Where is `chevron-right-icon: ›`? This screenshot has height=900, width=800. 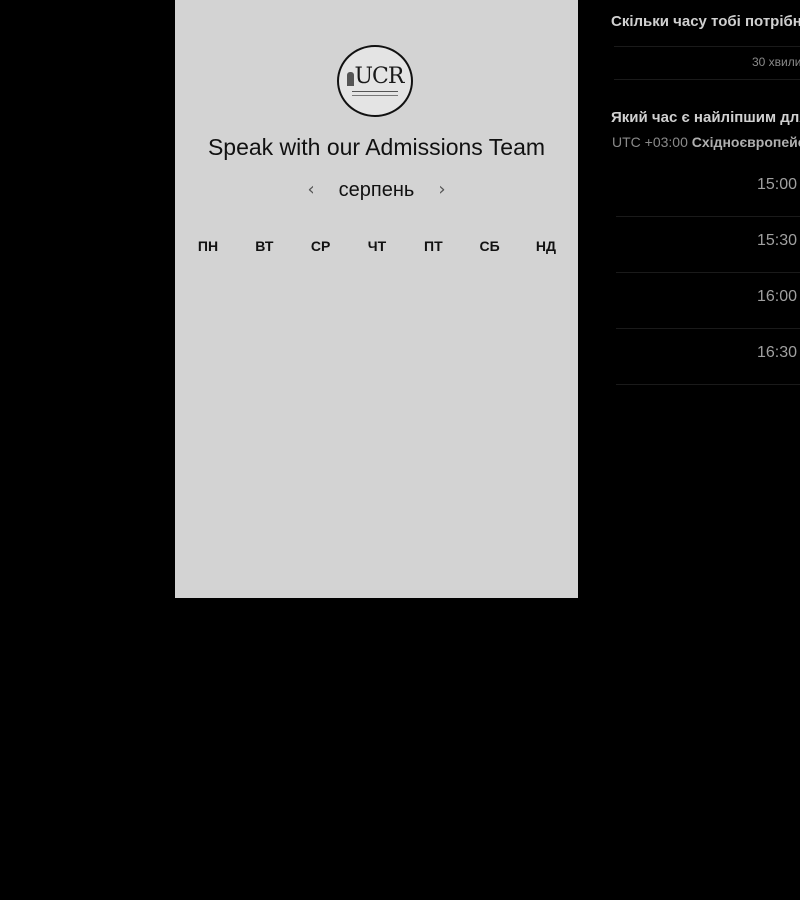 chevron-right-icon: › is located at coordinates (441, 190).